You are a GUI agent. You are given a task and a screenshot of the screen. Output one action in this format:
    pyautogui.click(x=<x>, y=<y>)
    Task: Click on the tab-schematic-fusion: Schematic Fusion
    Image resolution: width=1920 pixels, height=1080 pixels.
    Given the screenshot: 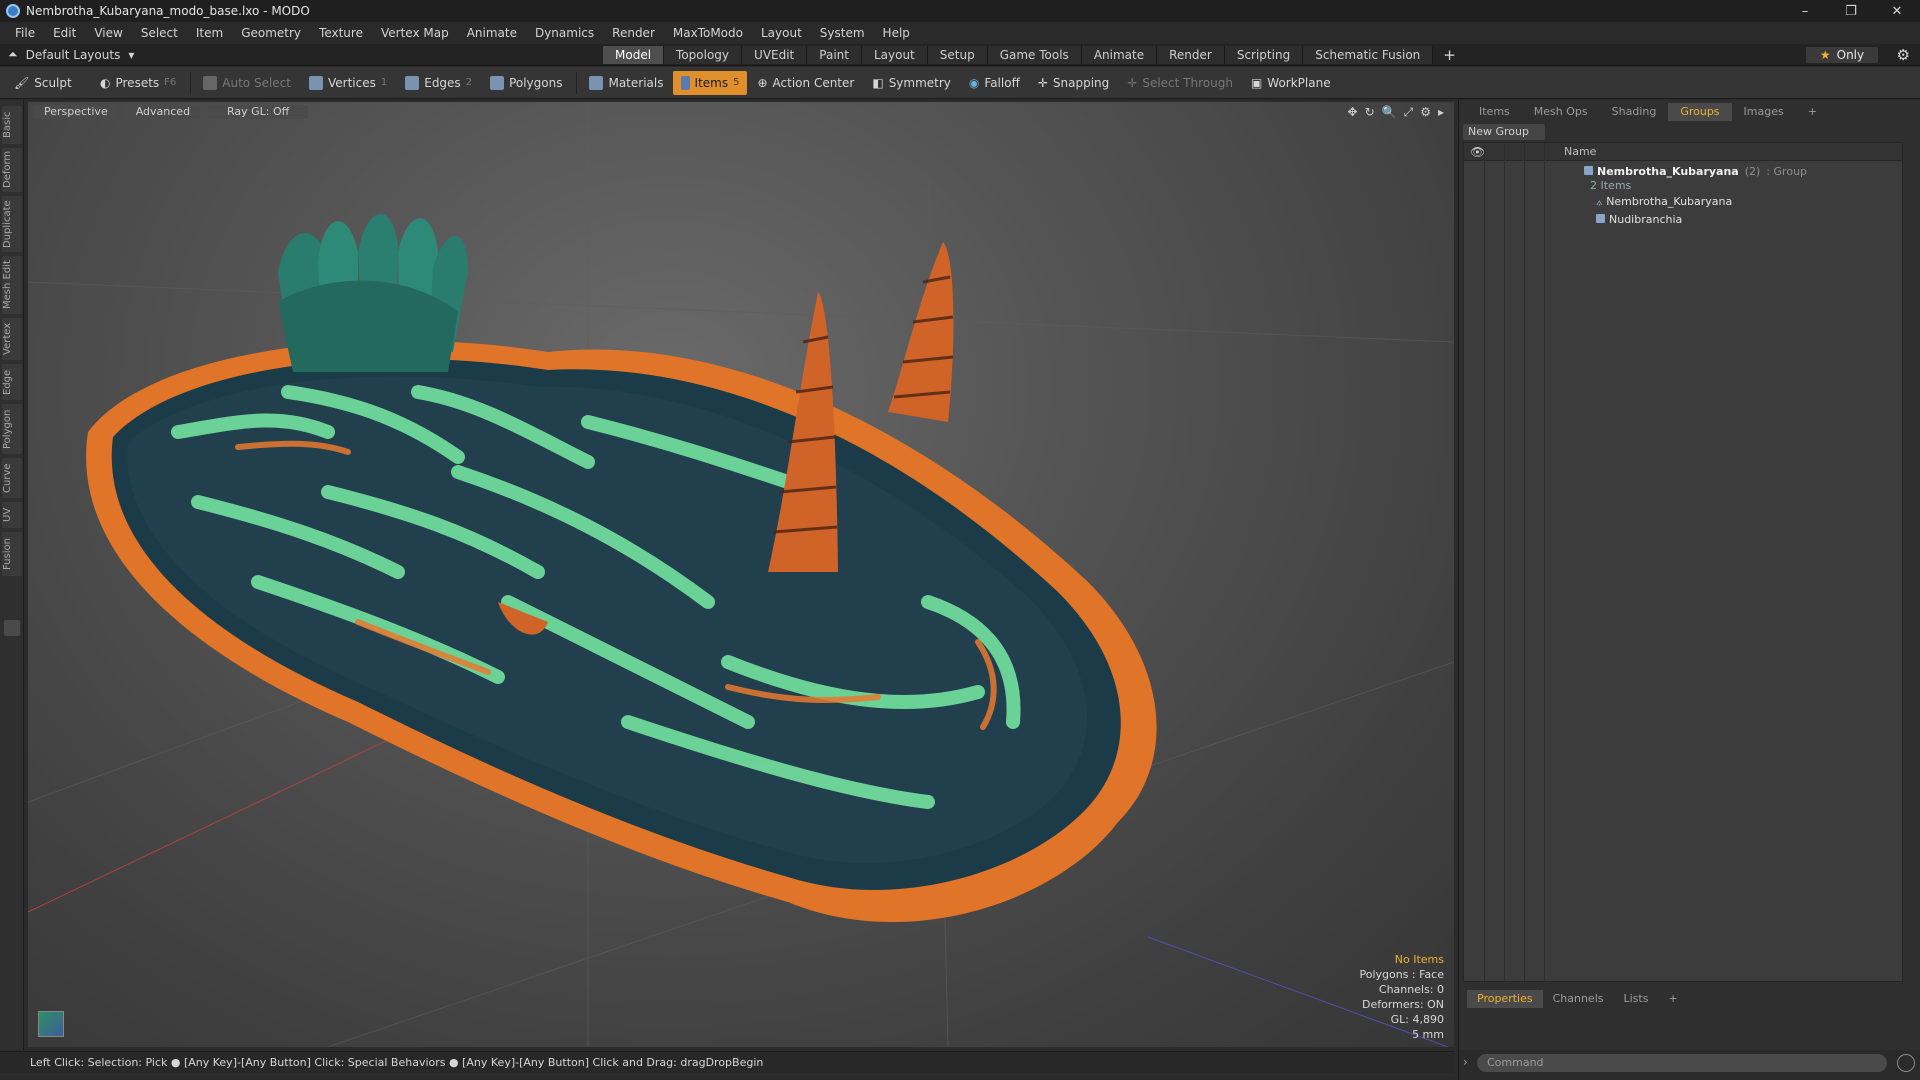 What is the action you would take?
    pyautogui.click(x=1368, y=55)
    